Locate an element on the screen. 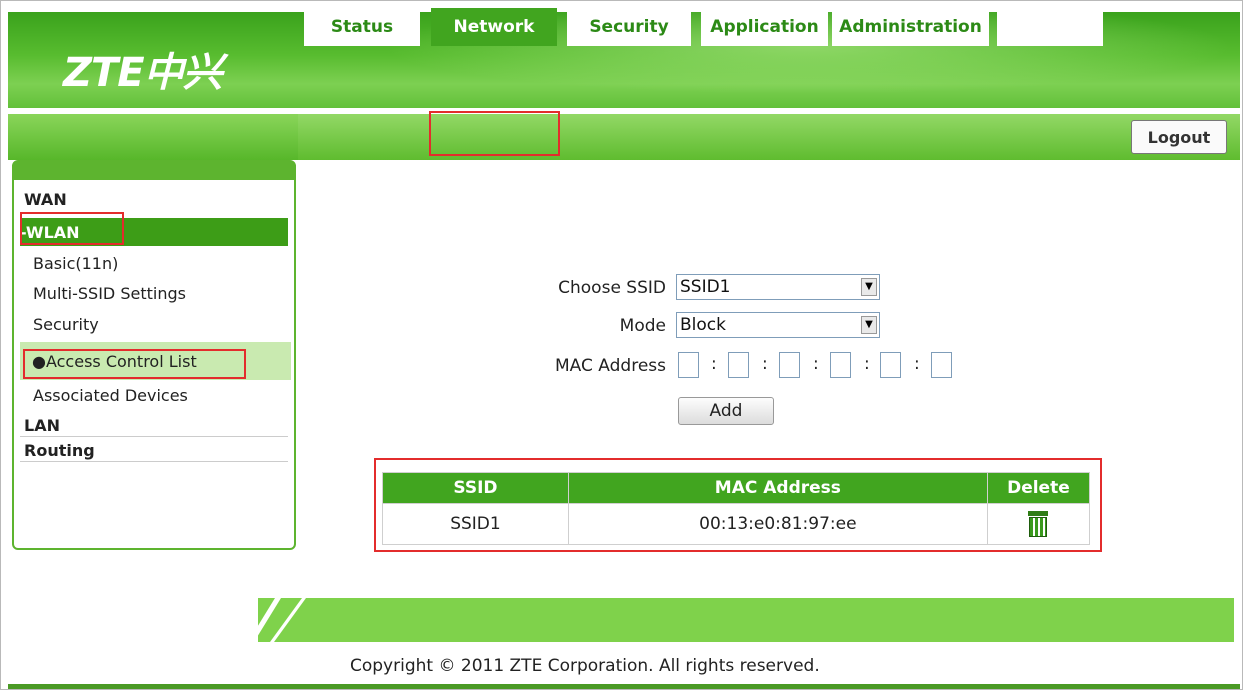 This screenshot has width=1243, height=690. sidebar-header-strip is located at coordinates (154, 171).